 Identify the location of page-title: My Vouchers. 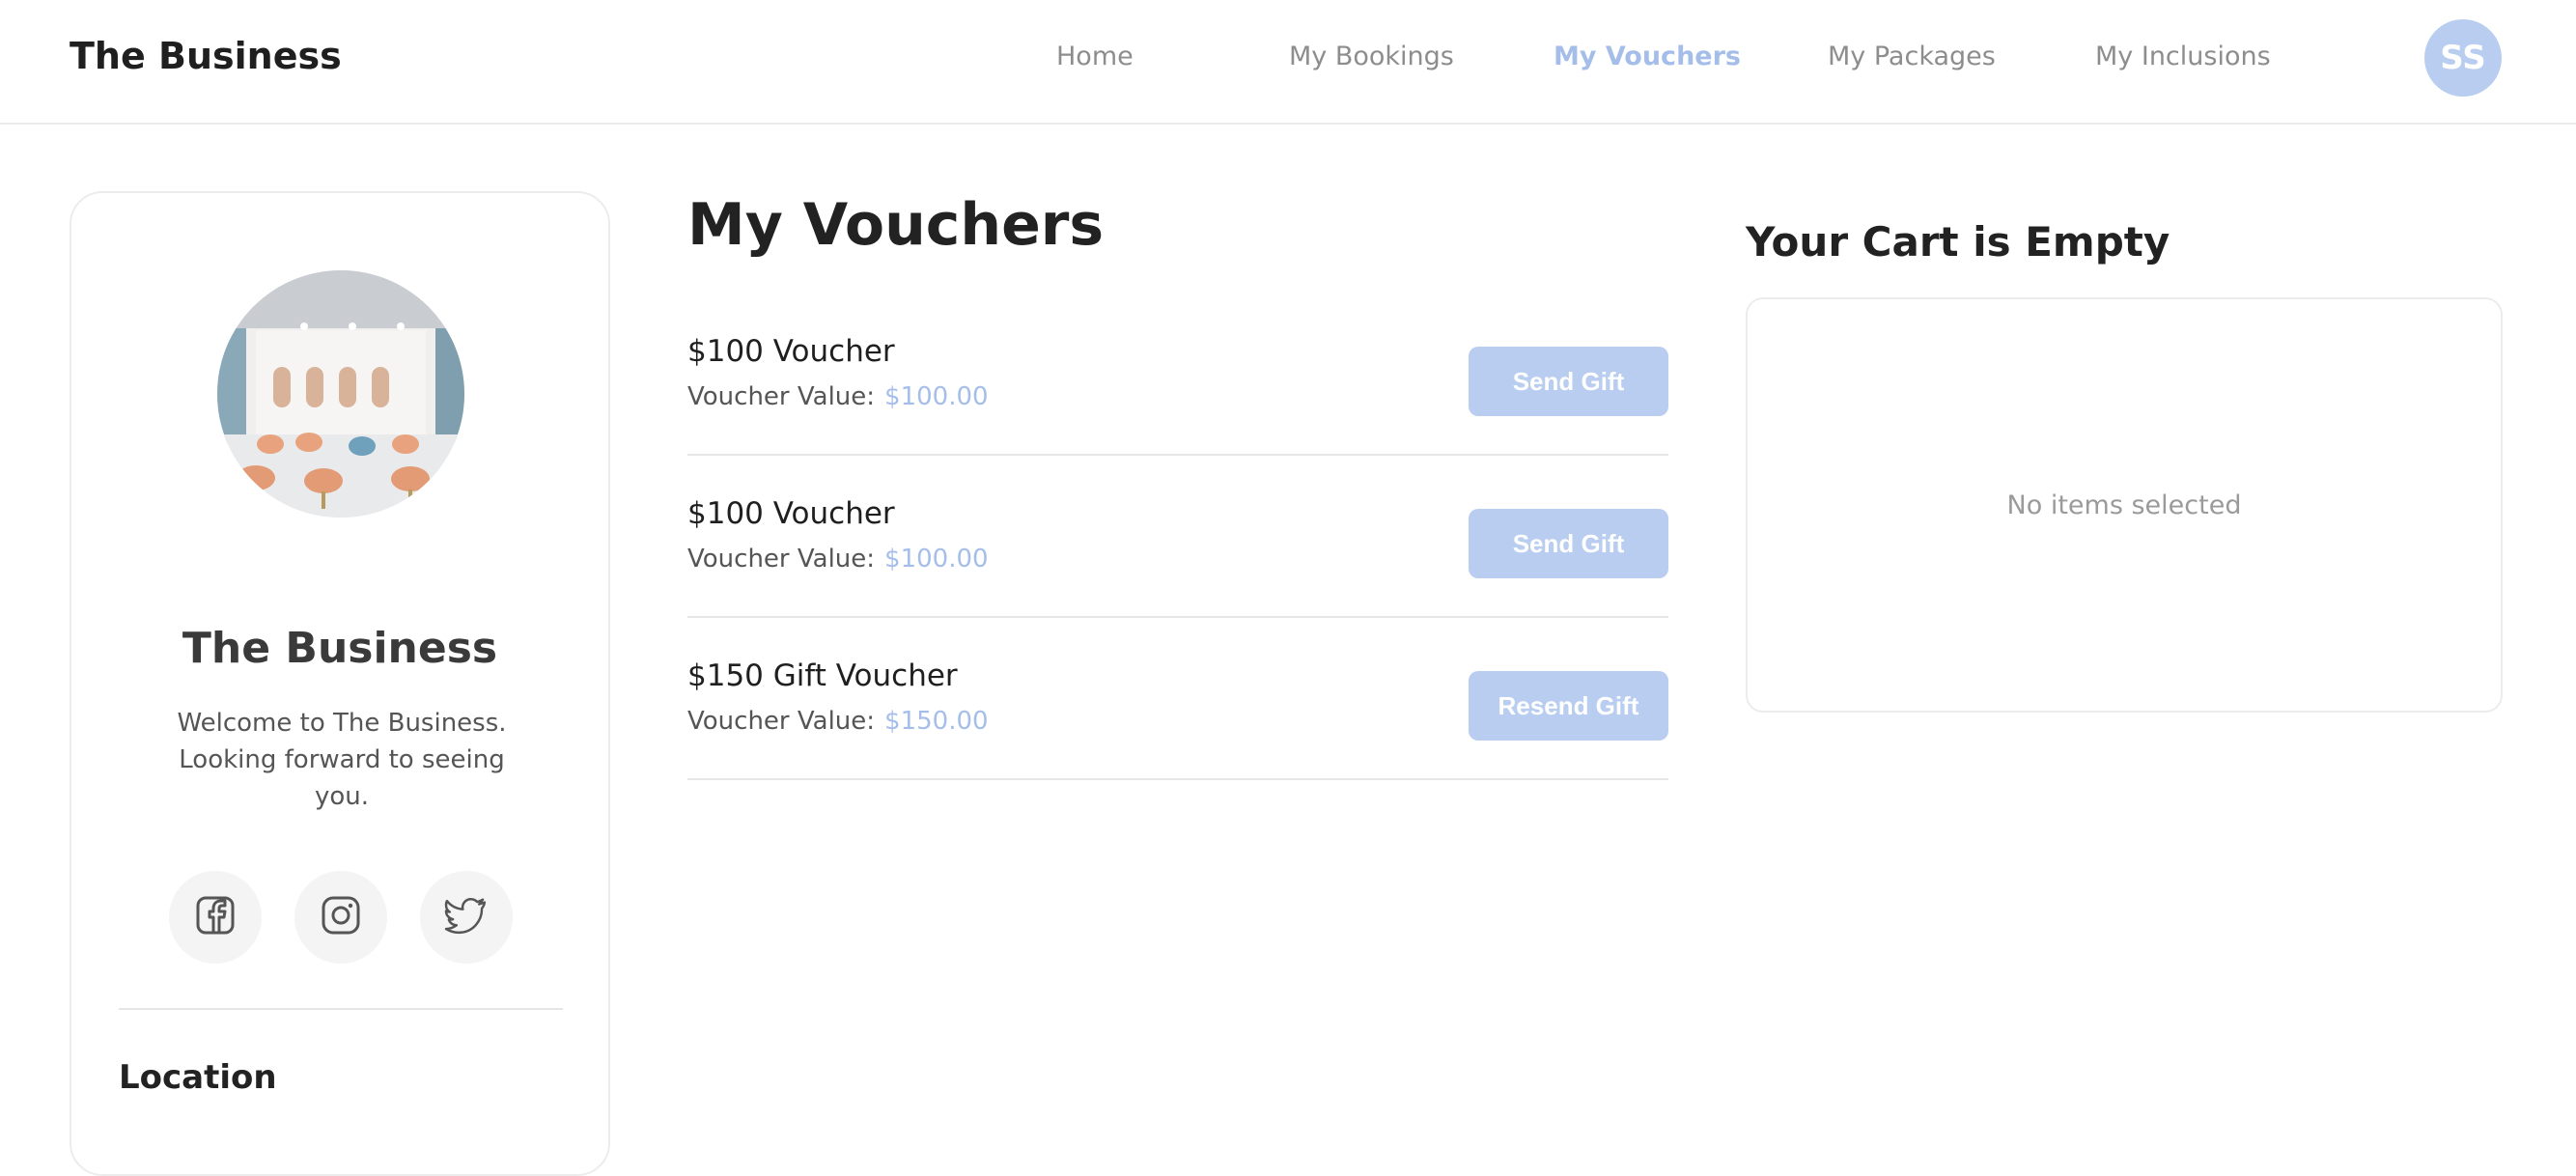
(896, 225).